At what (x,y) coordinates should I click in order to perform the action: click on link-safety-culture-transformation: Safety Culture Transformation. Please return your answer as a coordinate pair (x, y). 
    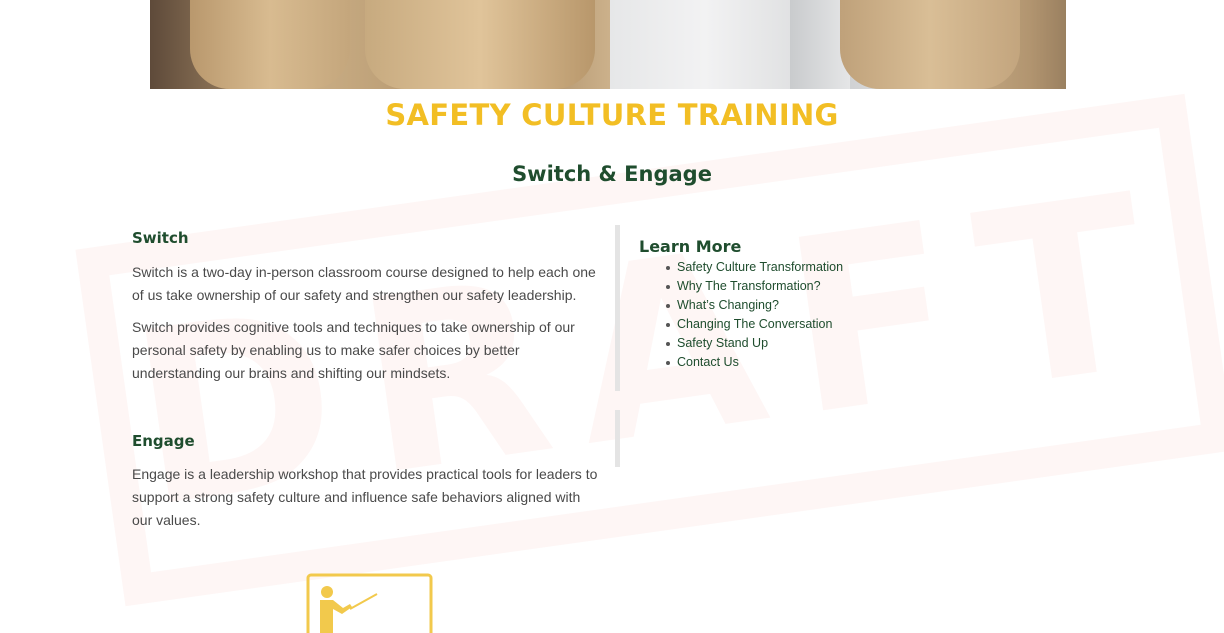
    Looking at the image, I should click on (760, 267).